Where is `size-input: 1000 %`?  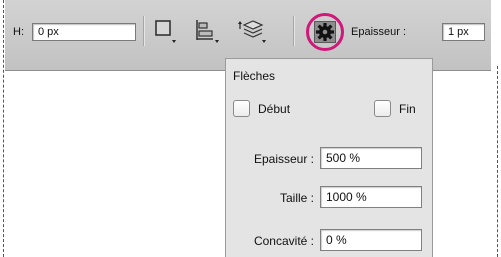 size-input: 1000 % is located at coordinates (371, 197).